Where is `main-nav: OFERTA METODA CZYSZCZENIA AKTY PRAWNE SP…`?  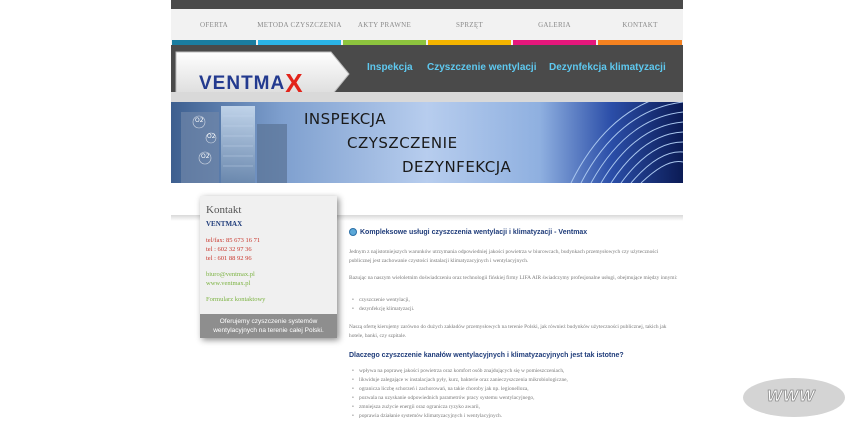
main-nav: OFERTA METODA CZYSZCZENIA AKTY PRAWNE SP… is located at coordinates (427, 27).